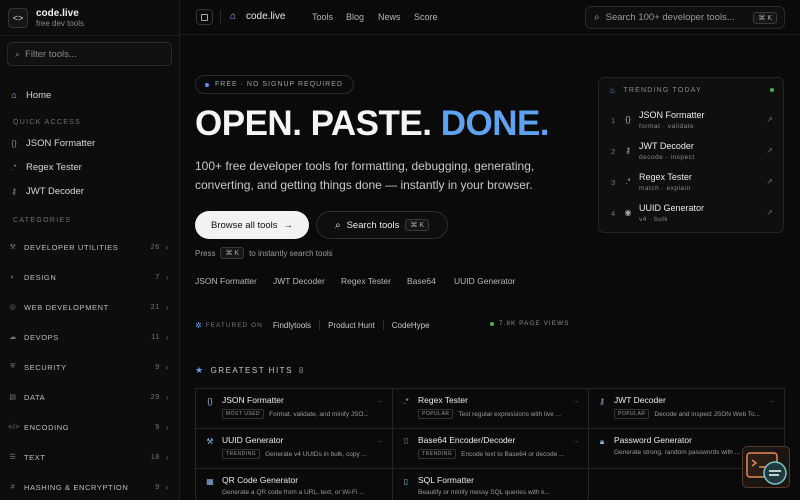  What do you see at coordinates (769, 212) in the screenshot?
I see `arrow-up-right-icon: ↗` at bounding box center [769, 212].